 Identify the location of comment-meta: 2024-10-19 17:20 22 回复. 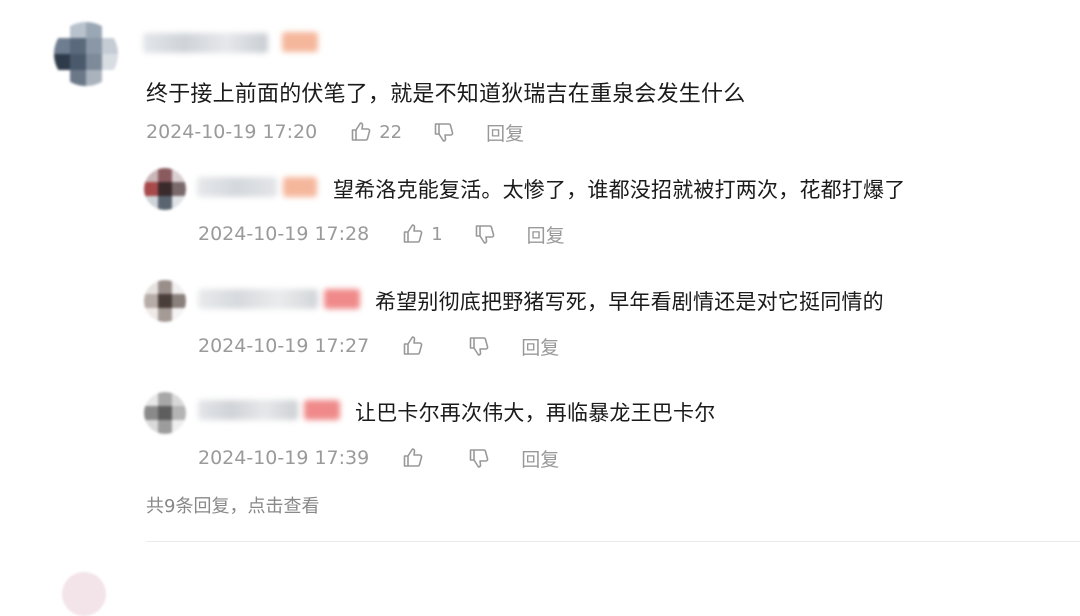
(335, 132).